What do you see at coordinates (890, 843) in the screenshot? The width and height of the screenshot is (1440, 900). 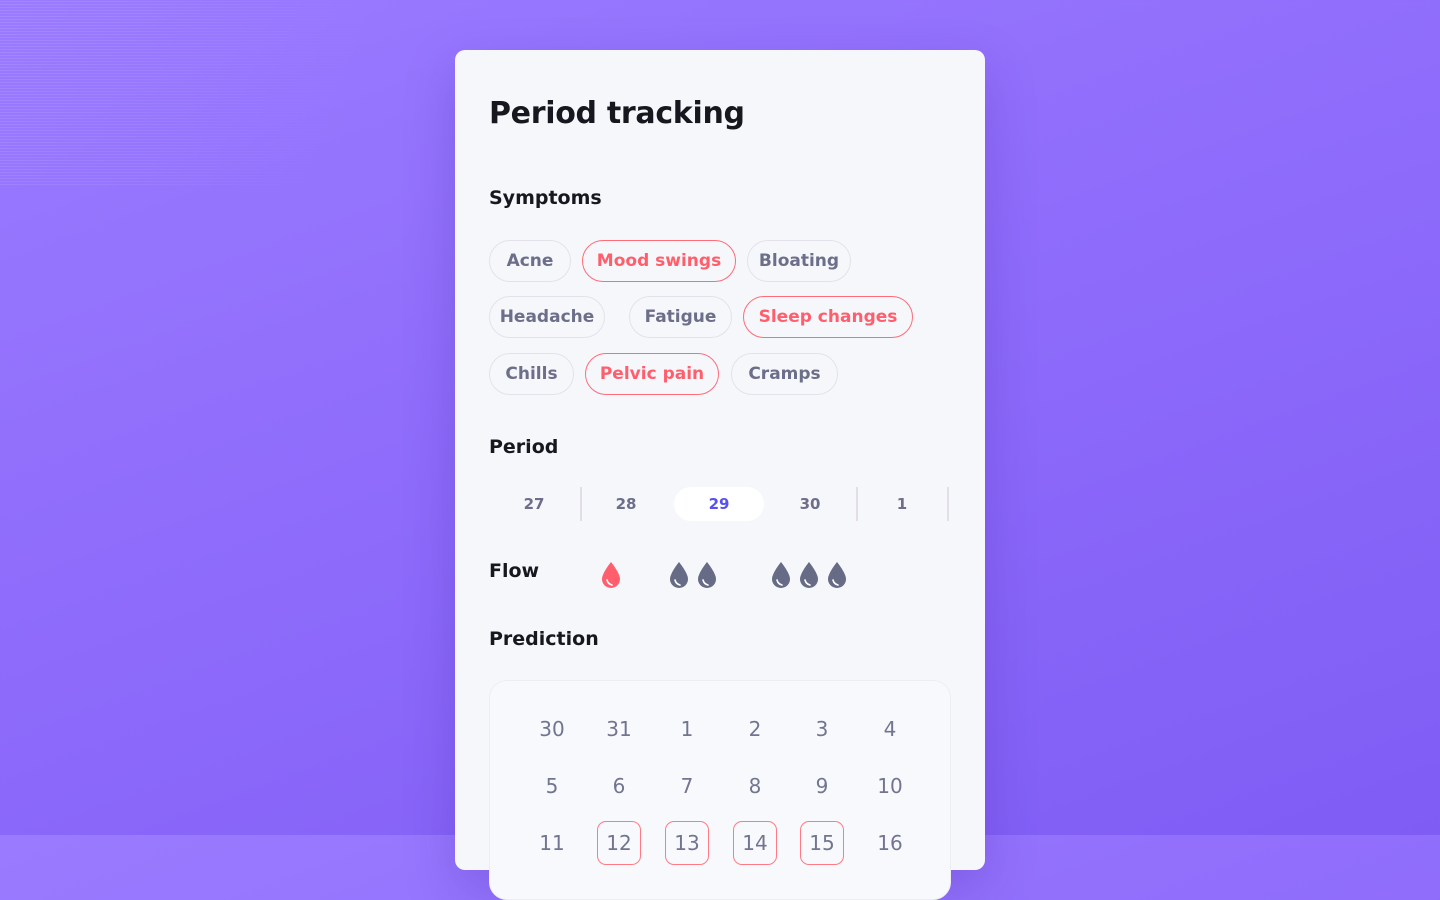 I see `calendar-day: 16` at bounding box center [890, 843].